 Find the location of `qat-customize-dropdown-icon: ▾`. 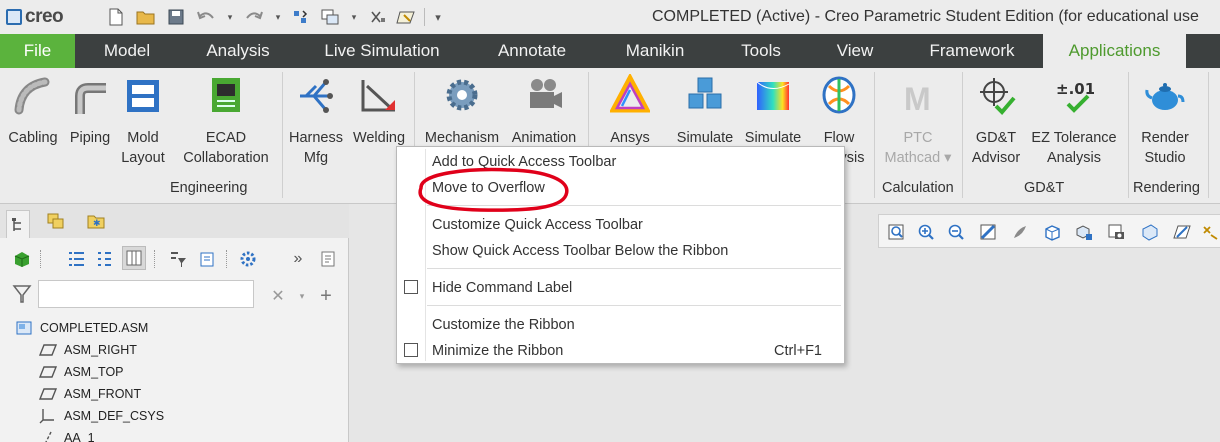

qat-customize-dropdown-icon: ▾ is located at coordinates (438, 17).